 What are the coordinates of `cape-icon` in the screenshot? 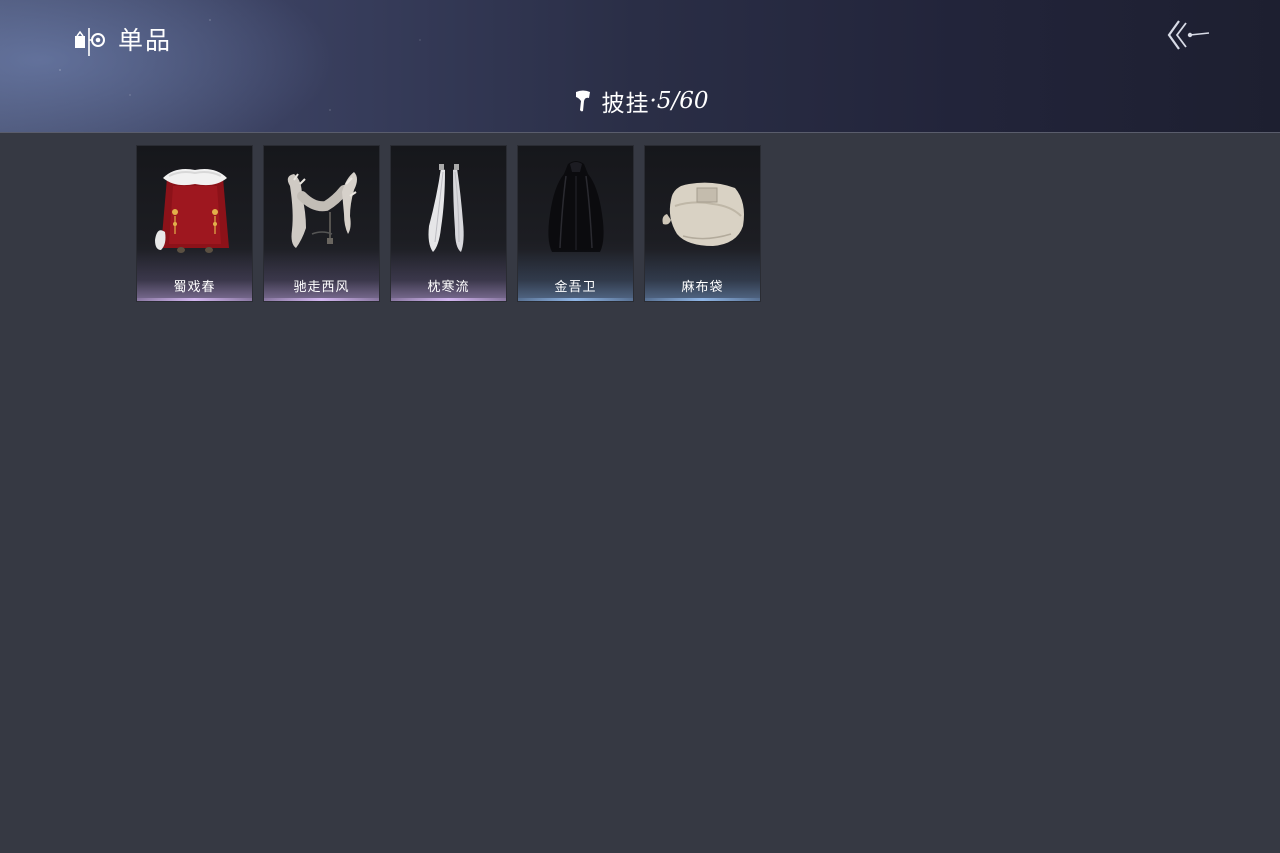 It's located at (582, 101).